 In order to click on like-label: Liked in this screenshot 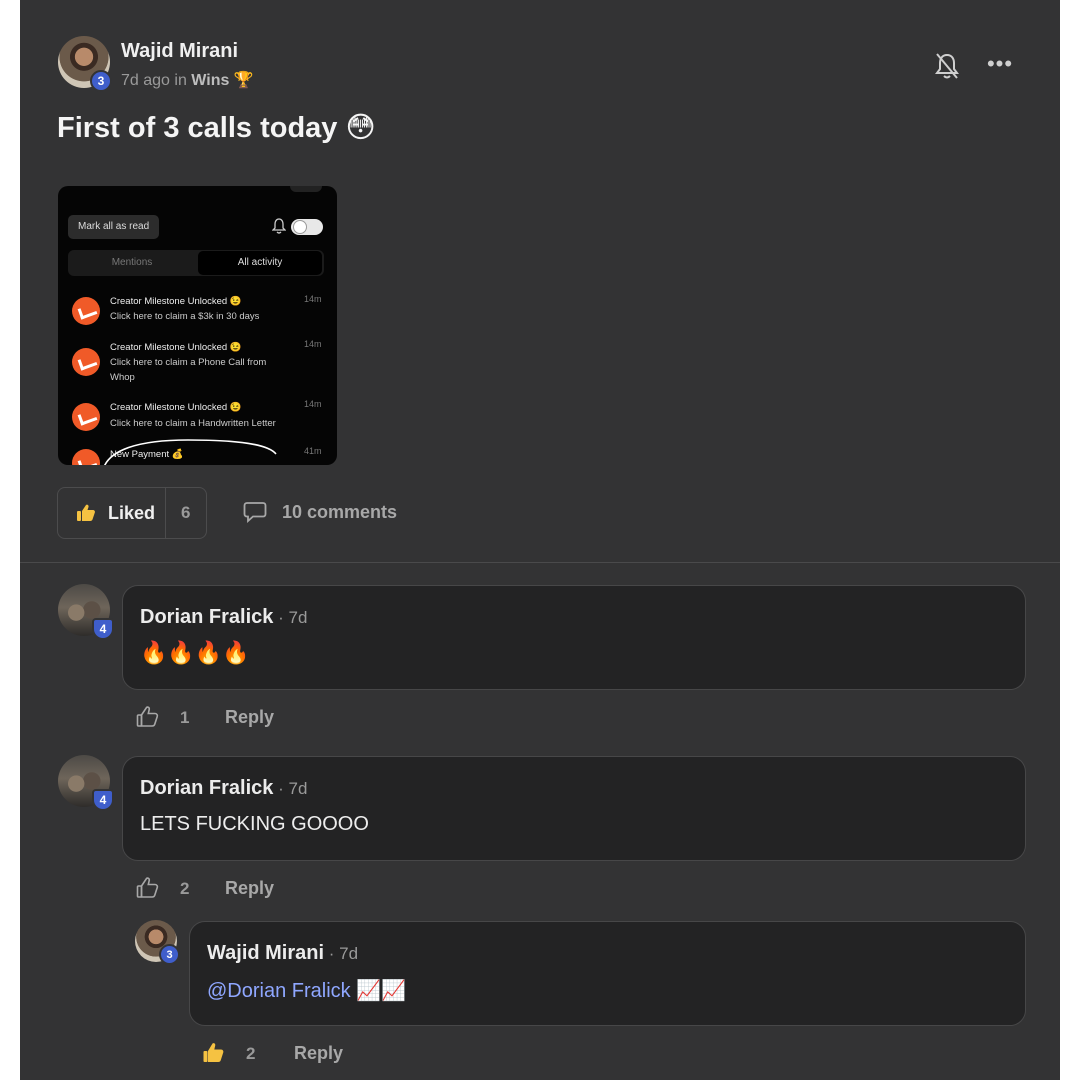, I will do `click(132, 513)`.